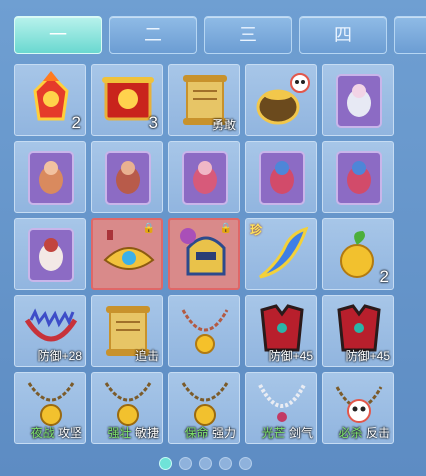 This screenshot has height=476, width=426. Describe the element at coordinates (59, 356) in the screenshot. I see `item-label: 防御+28` at that location.